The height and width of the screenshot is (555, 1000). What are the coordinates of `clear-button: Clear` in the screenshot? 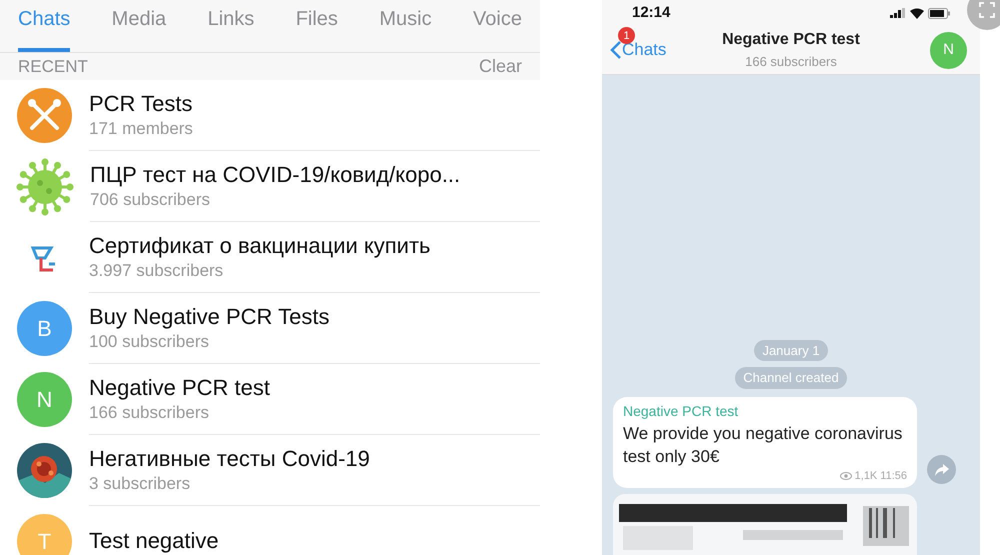 It's located at (500, 66).